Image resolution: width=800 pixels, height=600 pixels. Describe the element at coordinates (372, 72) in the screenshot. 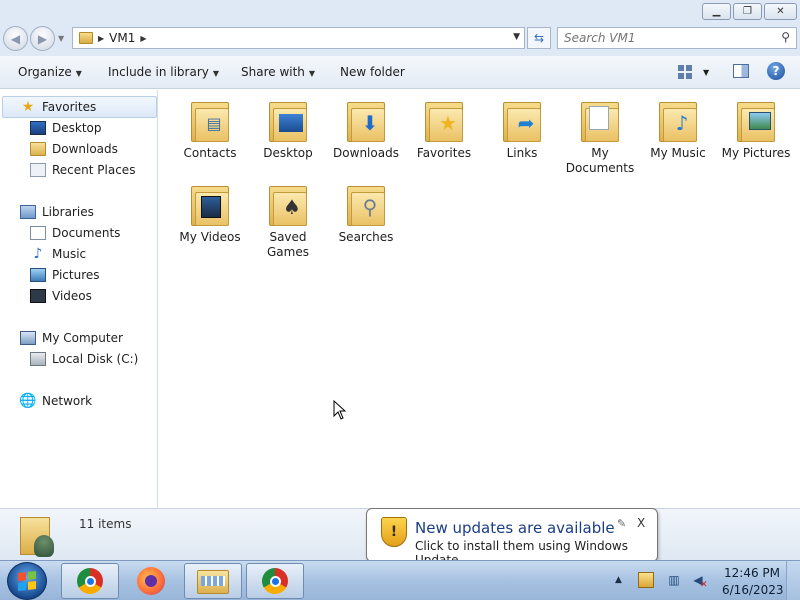

I see `new-folder-button: New folder` at that location.